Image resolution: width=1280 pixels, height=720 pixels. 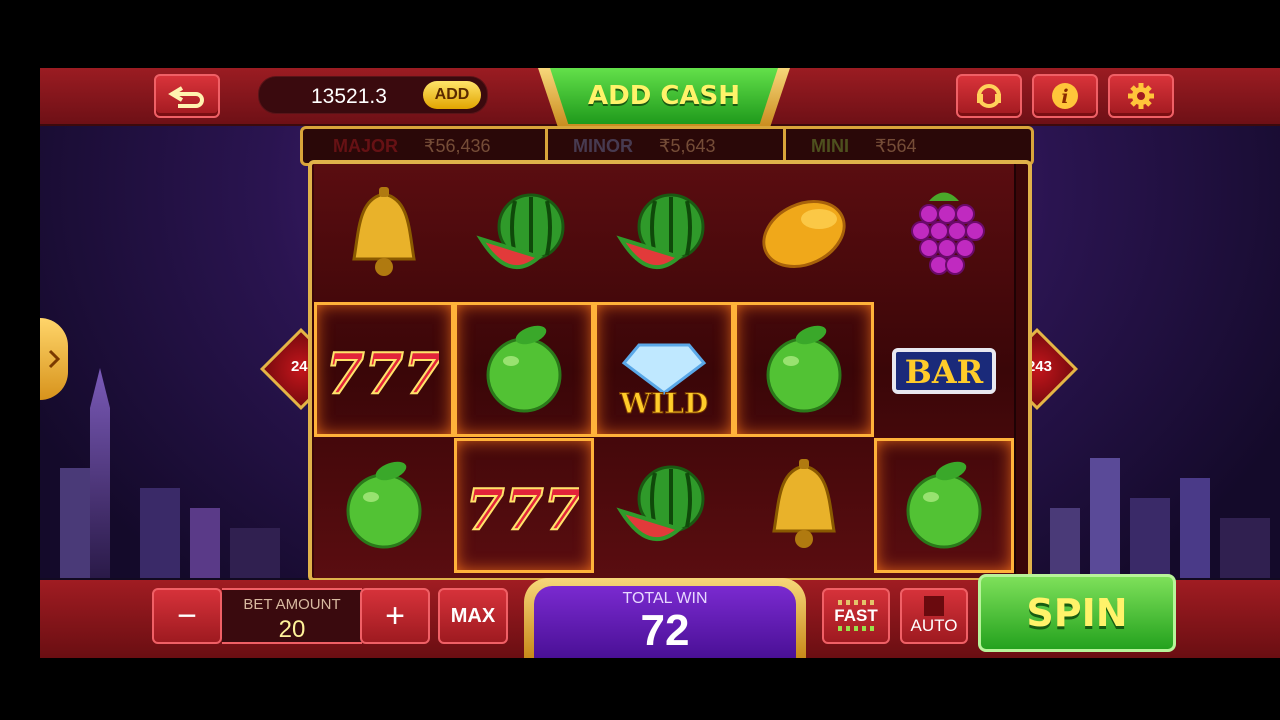 I want to click on add-cash-label: ADD CASH, so click(x=664, y=96).